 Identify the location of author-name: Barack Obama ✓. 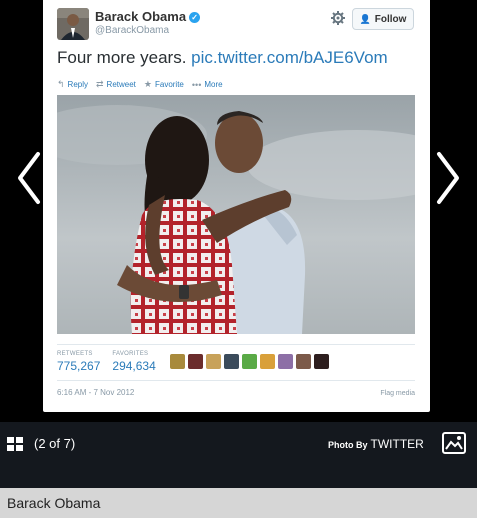
(148, 16).